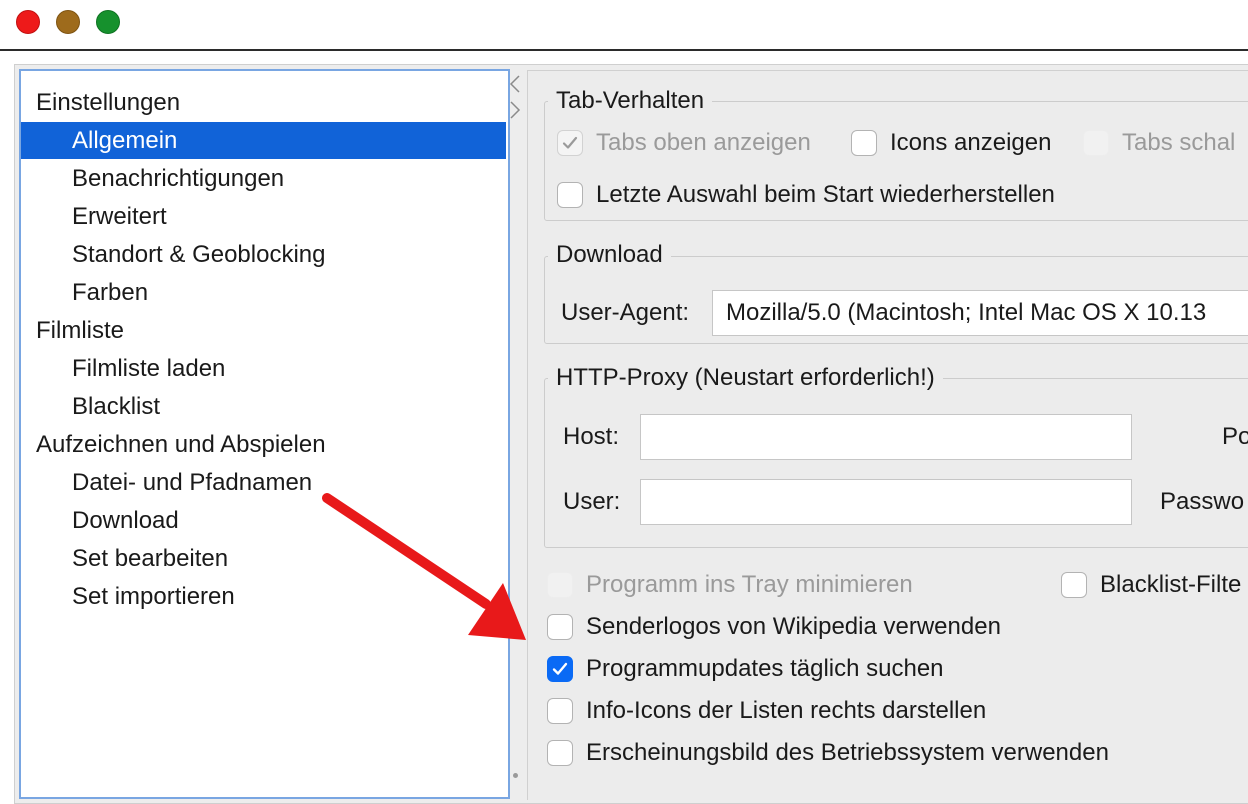 This screenshot has height=804, width=1248. Describe the element at coordinates (406, 551) in the screenshot. I see `arrow-shaft` at that location.